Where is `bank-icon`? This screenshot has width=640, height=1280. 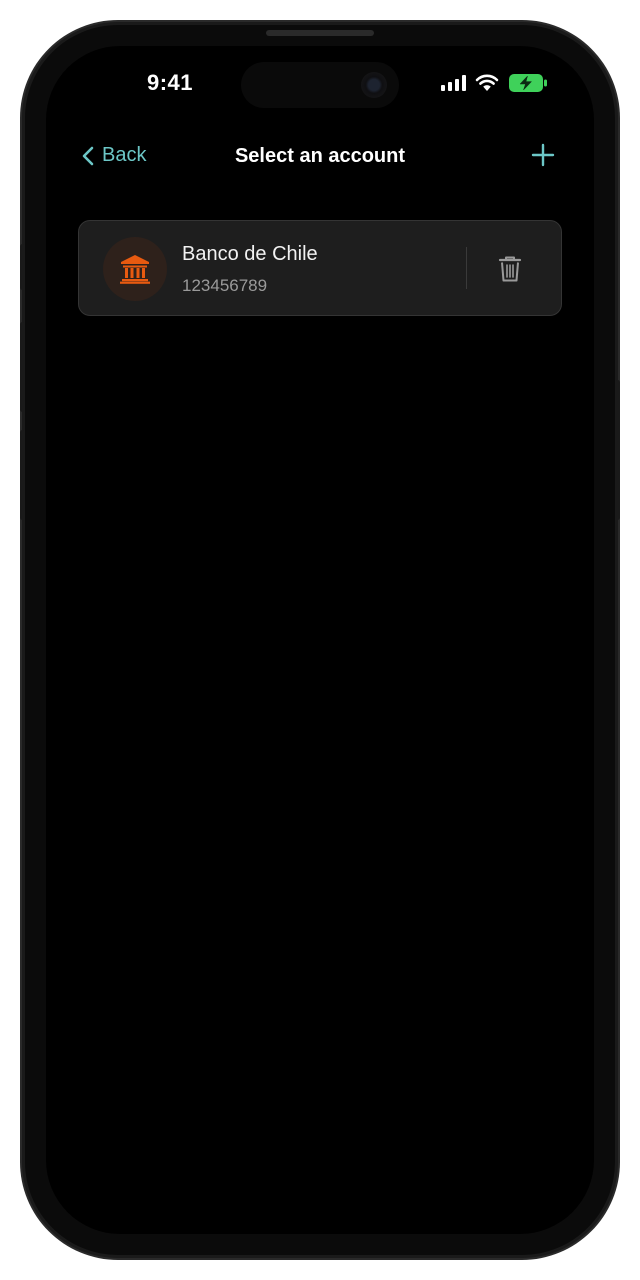
bank-icon is located at coordinates (135, 269).